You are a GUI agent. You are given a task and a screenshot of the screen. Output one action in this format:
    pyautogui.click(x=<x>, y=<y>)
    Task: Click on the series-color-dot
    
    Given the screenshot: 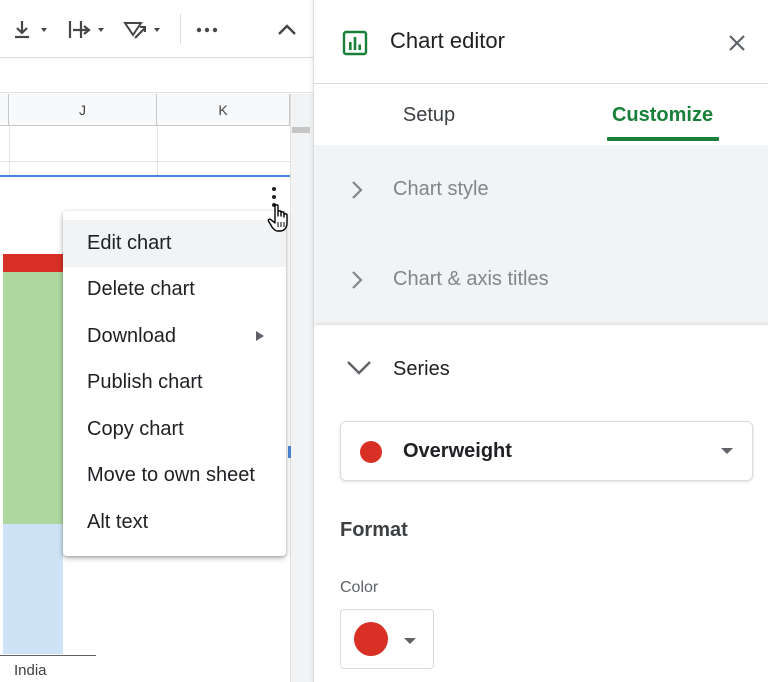 What is the action you would take?
    pyautogui.click(x=371, y=452)
    